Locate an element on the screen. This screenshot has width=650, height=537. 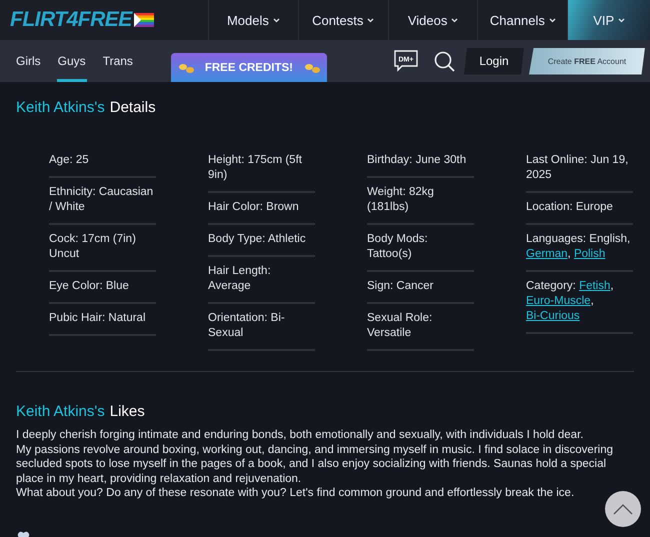
create-account-button: Create FREE Account is located at coordinates (587, 61).